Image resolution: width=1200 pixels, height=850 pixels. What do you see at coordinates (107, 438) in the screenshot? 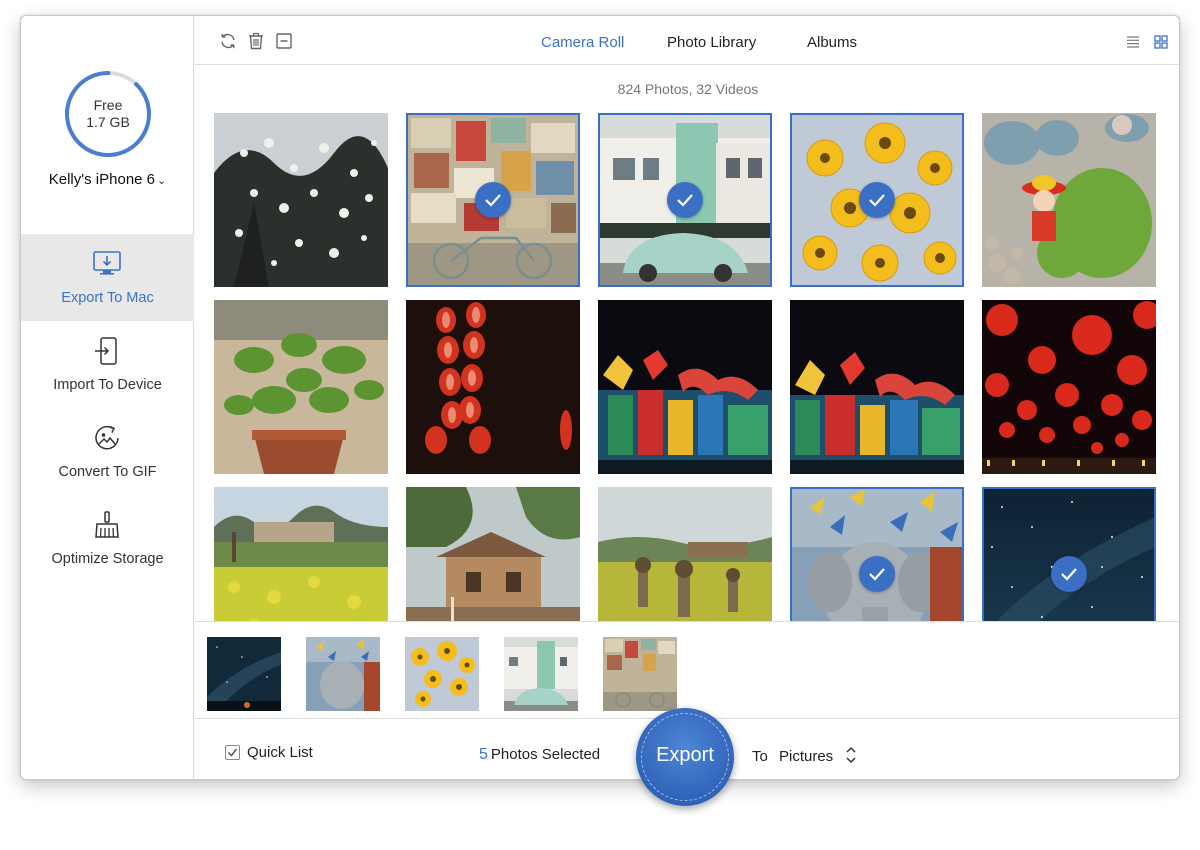
I see `gif-convert-icon` at bounding box center [107, 438].